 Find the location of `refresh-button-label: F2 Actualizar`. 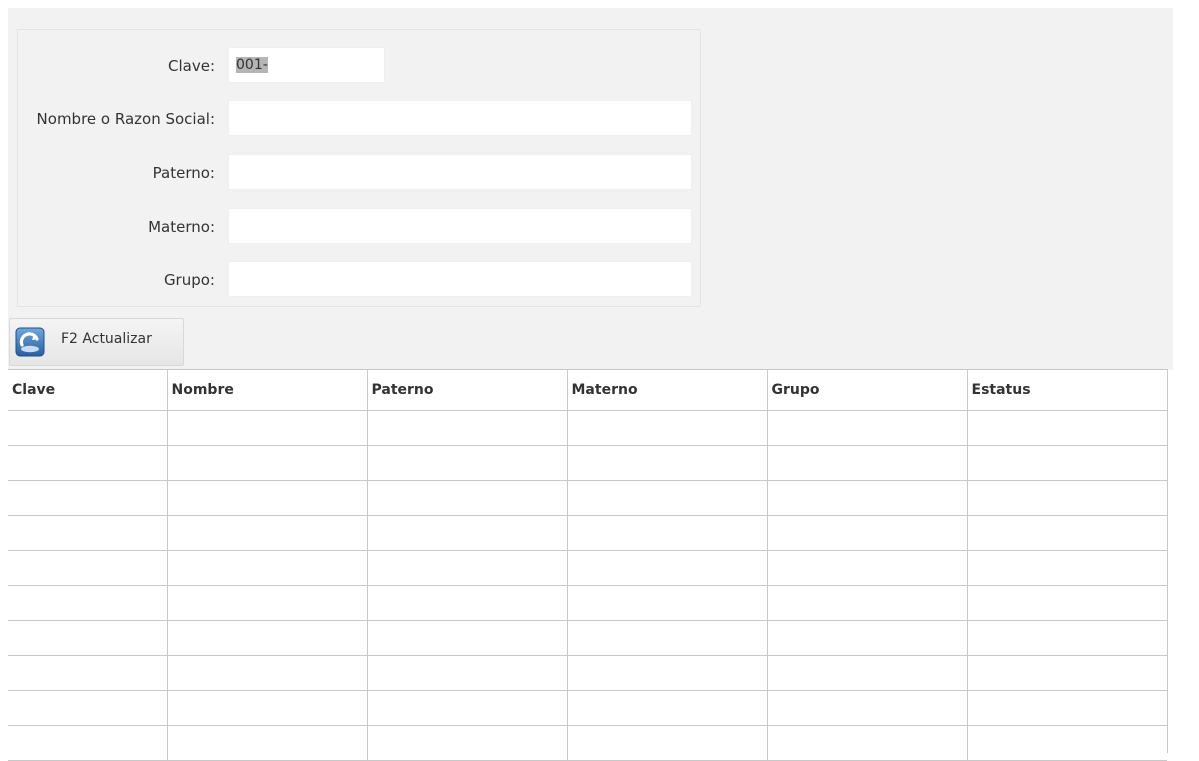

refresh-button-label: F2 Actualizar is located at coordinates (106, 339).